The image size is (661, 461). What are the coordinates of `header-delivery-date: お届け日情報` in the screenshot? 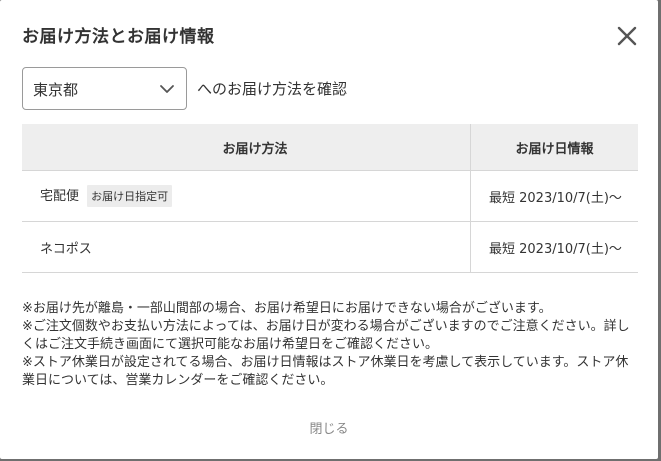 It's located at (554, 147).